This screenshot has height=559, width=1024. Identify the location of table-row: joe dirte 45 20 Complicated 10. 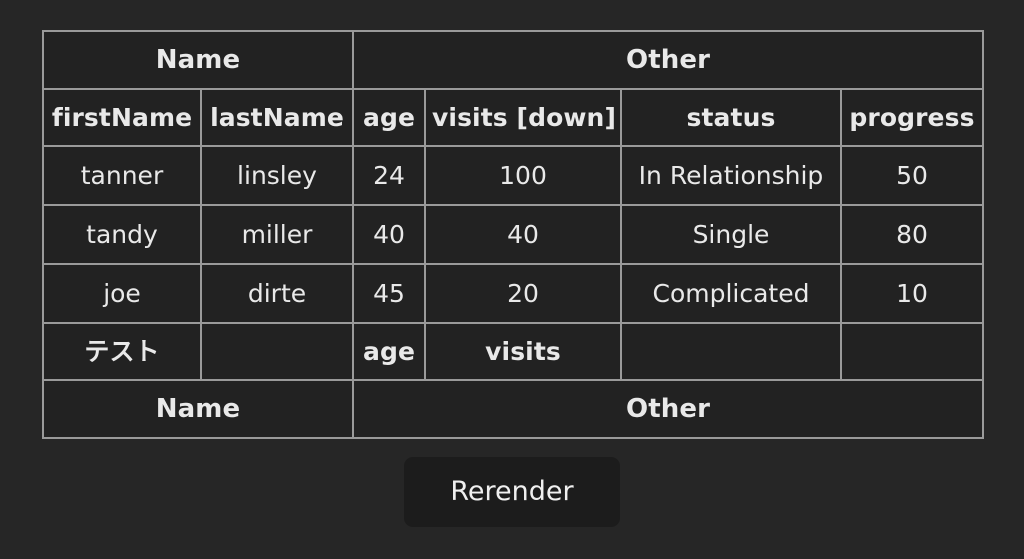
(513, 293).